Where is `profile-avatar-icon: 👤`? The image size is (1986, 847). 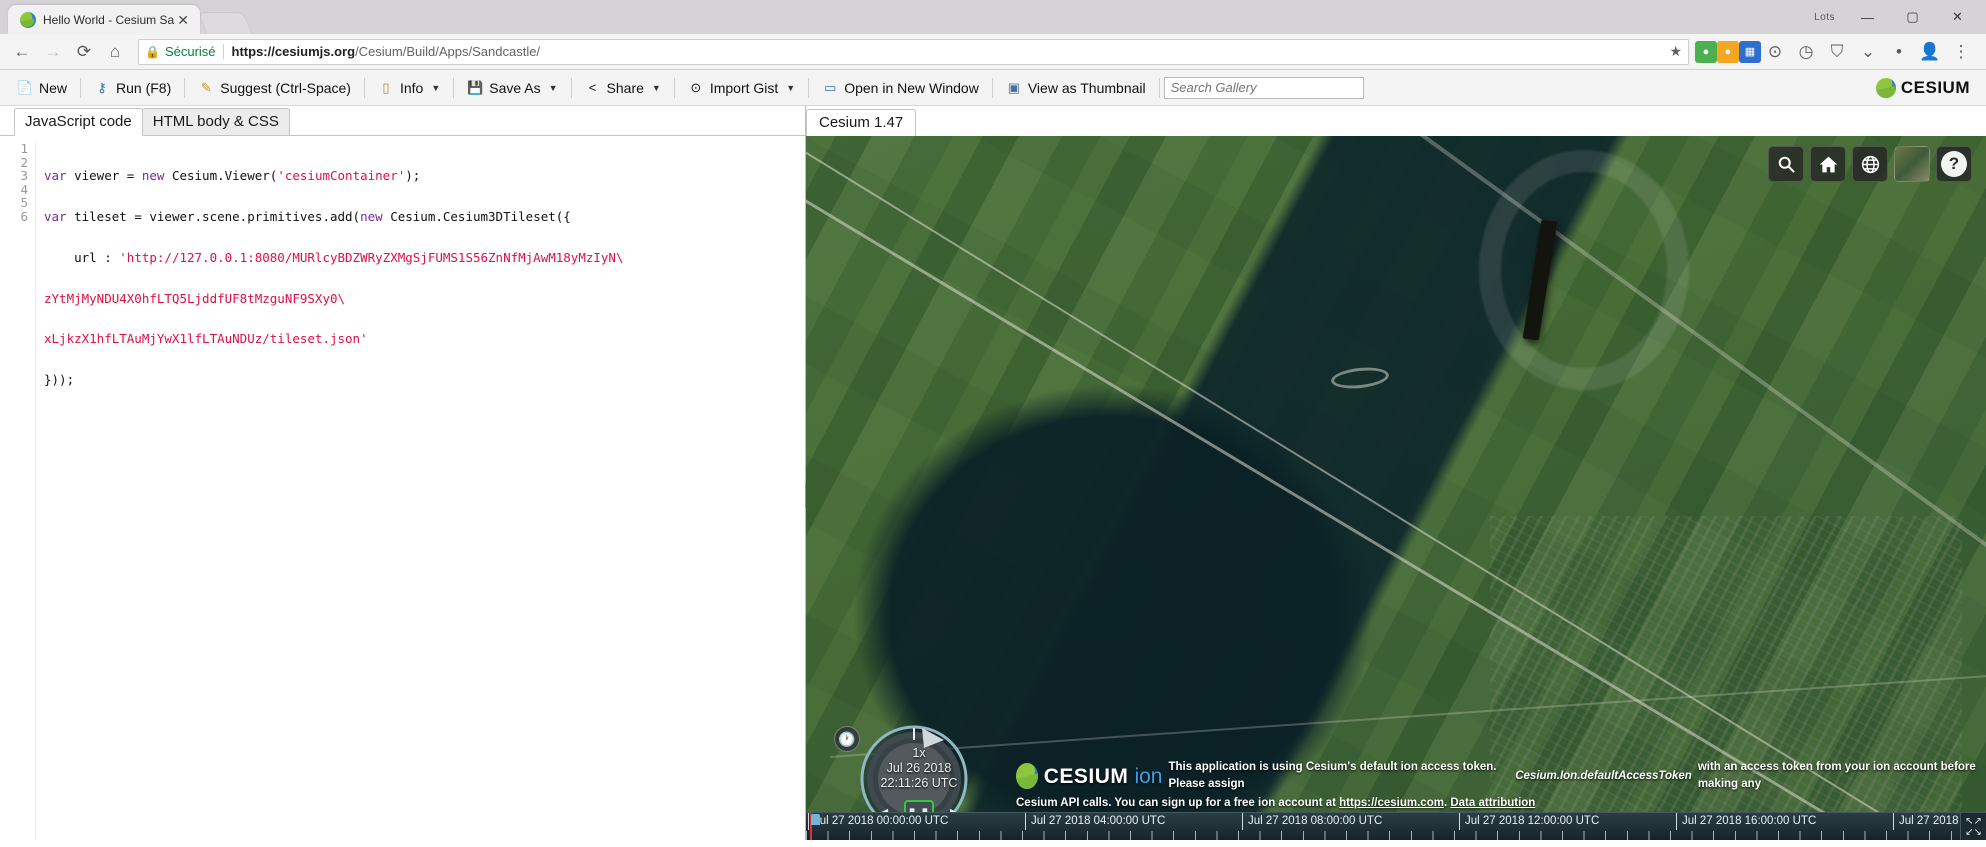
profile-avatar-icon: 👤 is located at coordinates (1930, 52).